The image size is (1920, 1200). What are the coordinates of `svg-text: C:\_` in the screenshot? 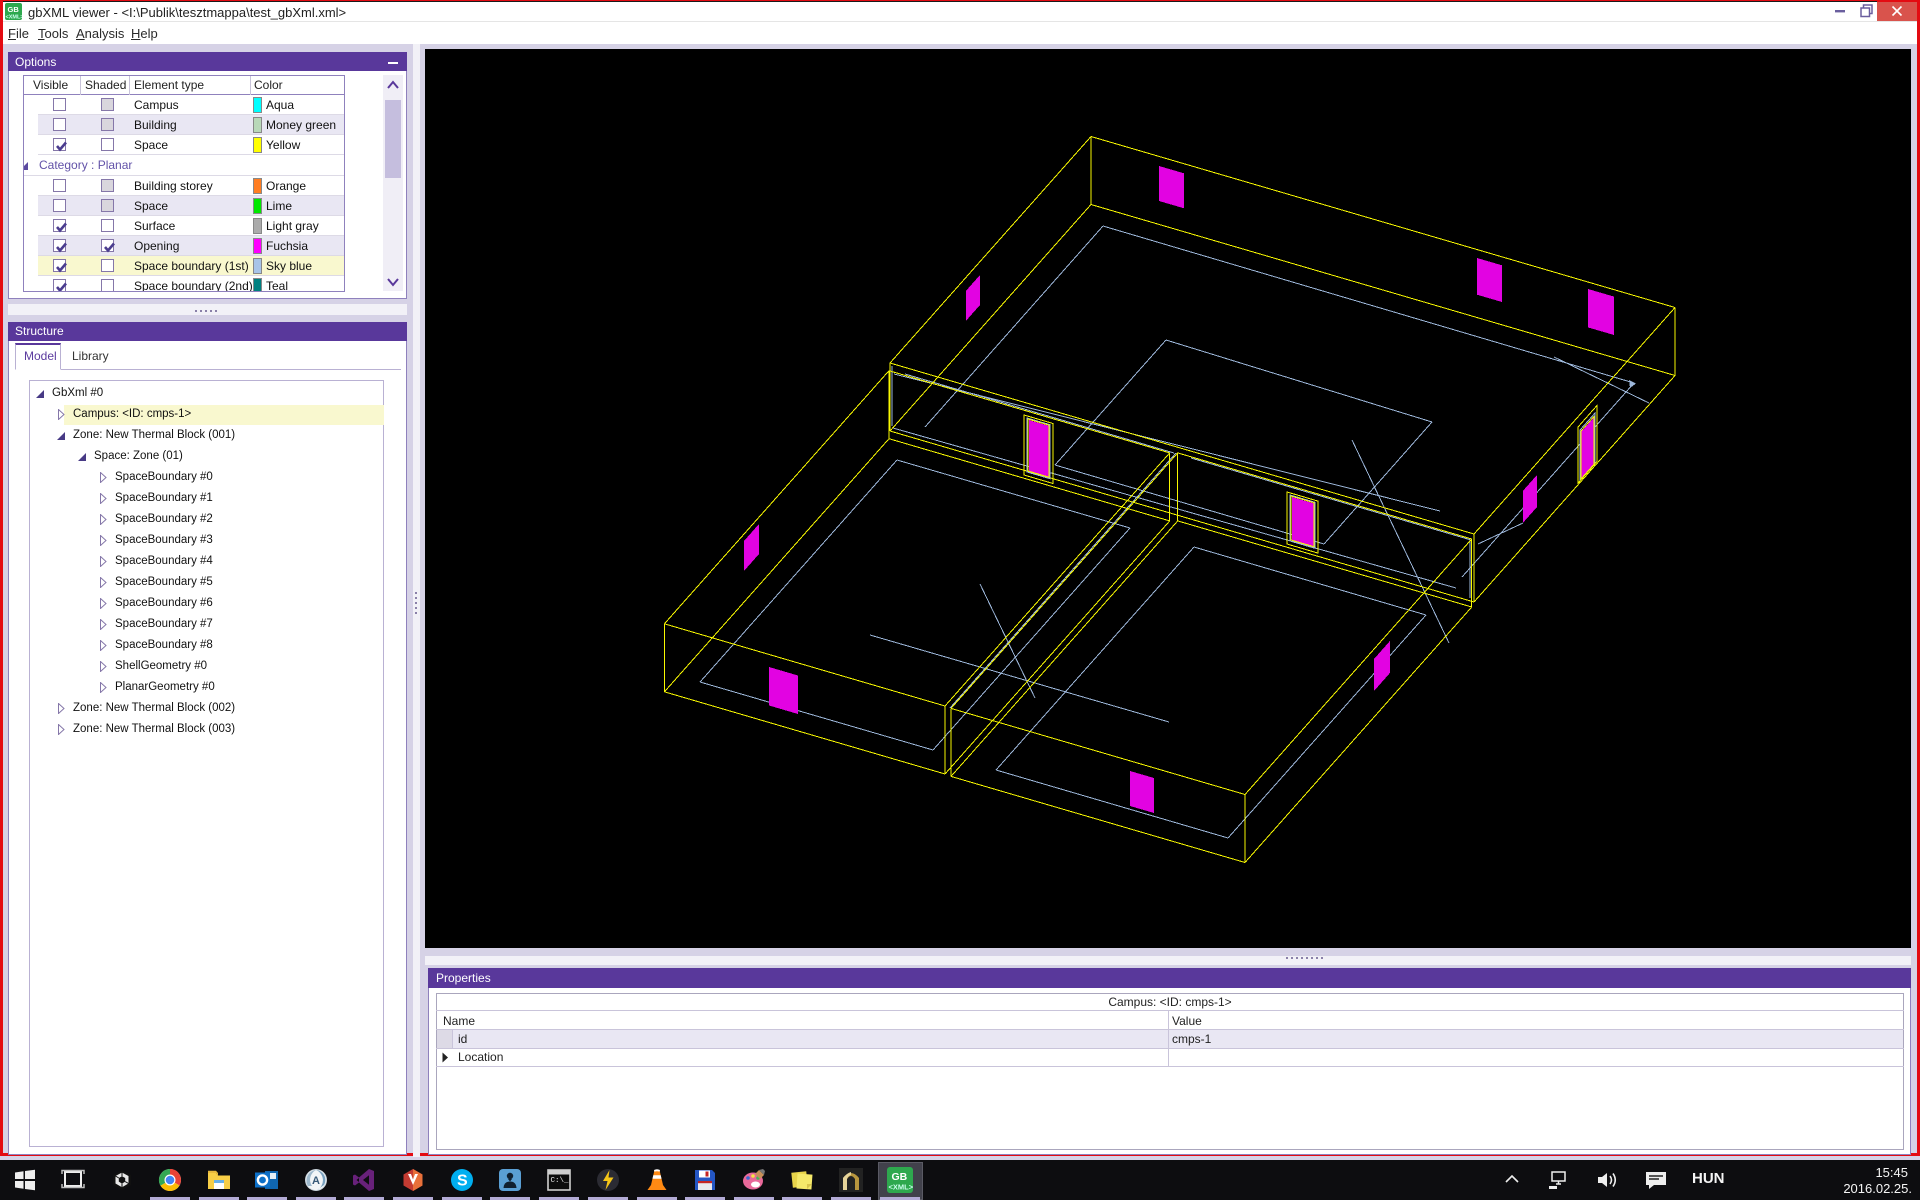 It's located at (560, 1181).